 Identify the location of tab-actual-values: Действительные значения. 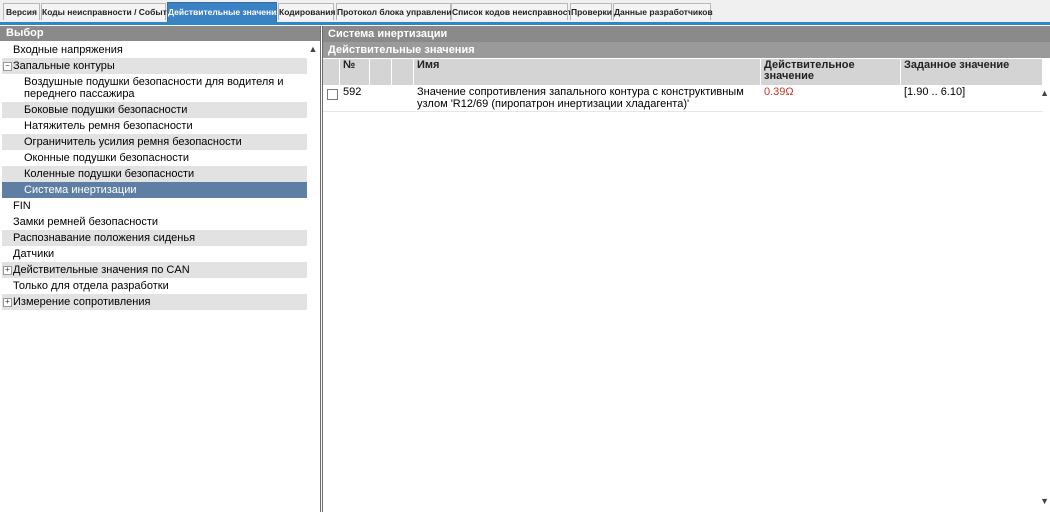
(224, 12).